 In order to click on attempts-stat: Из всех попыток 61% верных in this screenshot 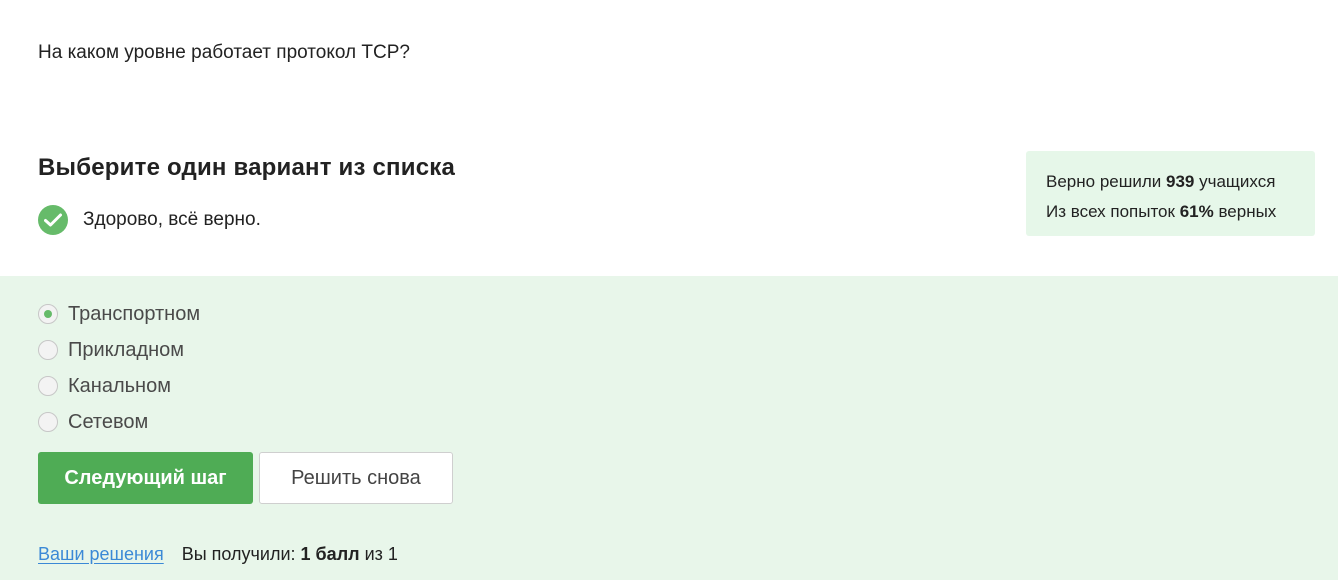, I will do `click(1161, 211)`.